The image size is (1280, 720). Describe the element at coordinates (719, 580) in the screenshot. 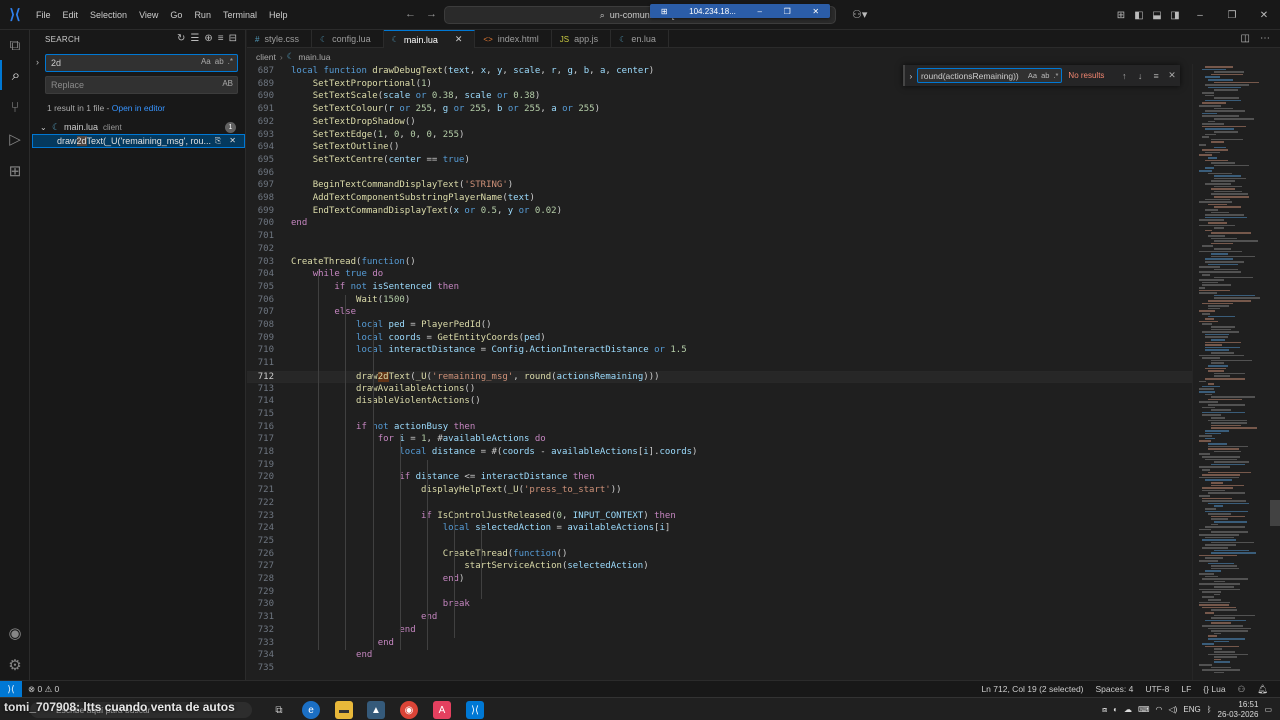

I see `code-line: 728 end)` at that location.